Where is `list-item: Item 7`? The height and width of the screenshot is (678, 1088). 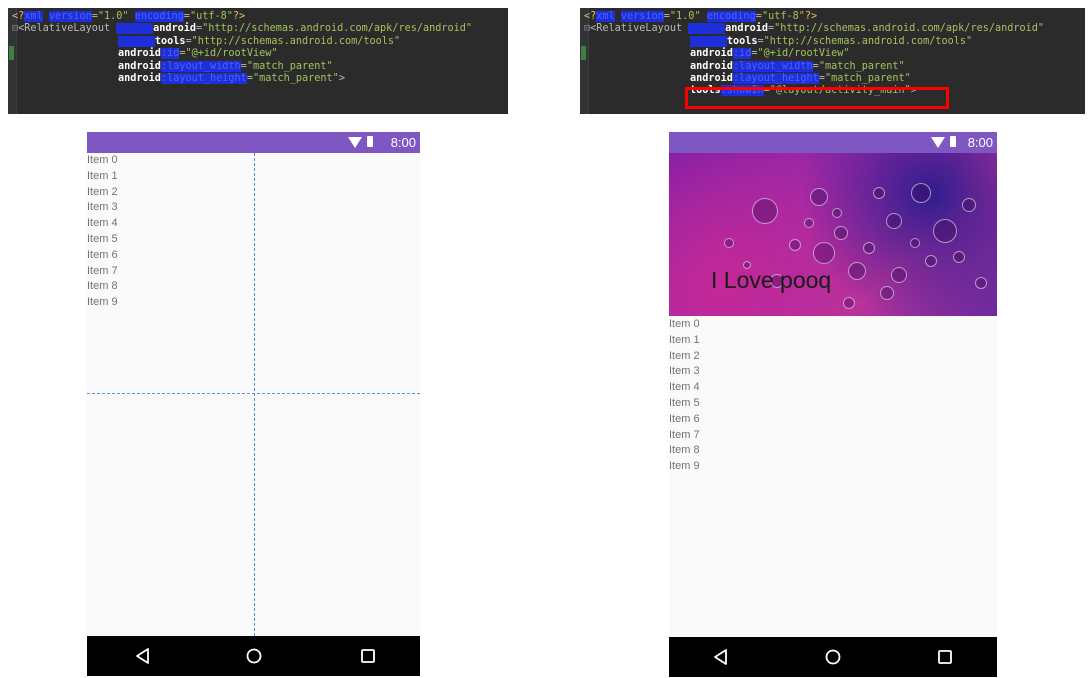 list-item: Item 7 is located at coordinates (684, 434).